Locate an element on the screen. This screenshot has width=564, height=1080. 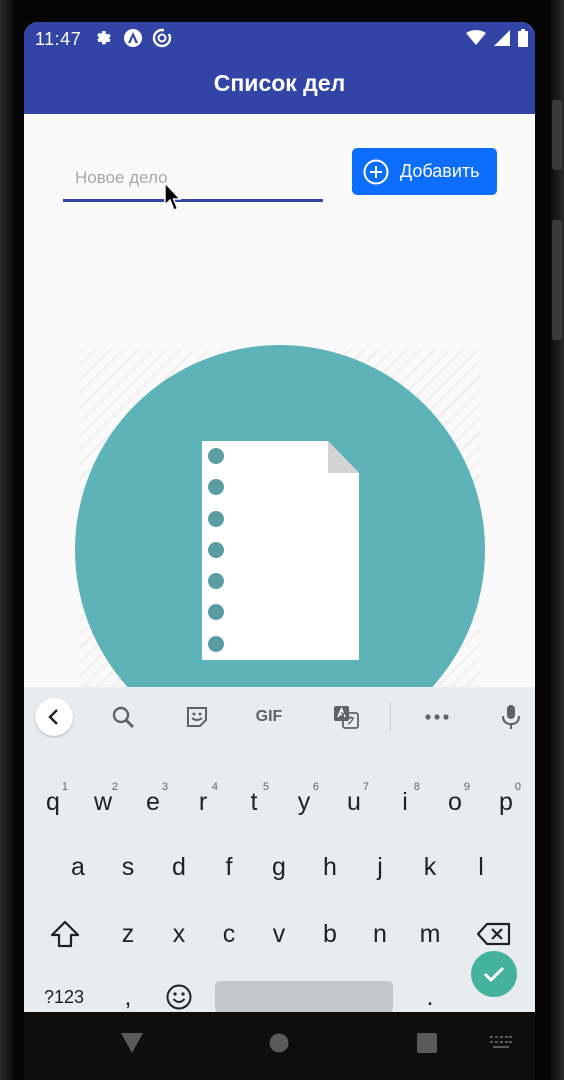
wifi-icon is located at coordinates (476, 37).